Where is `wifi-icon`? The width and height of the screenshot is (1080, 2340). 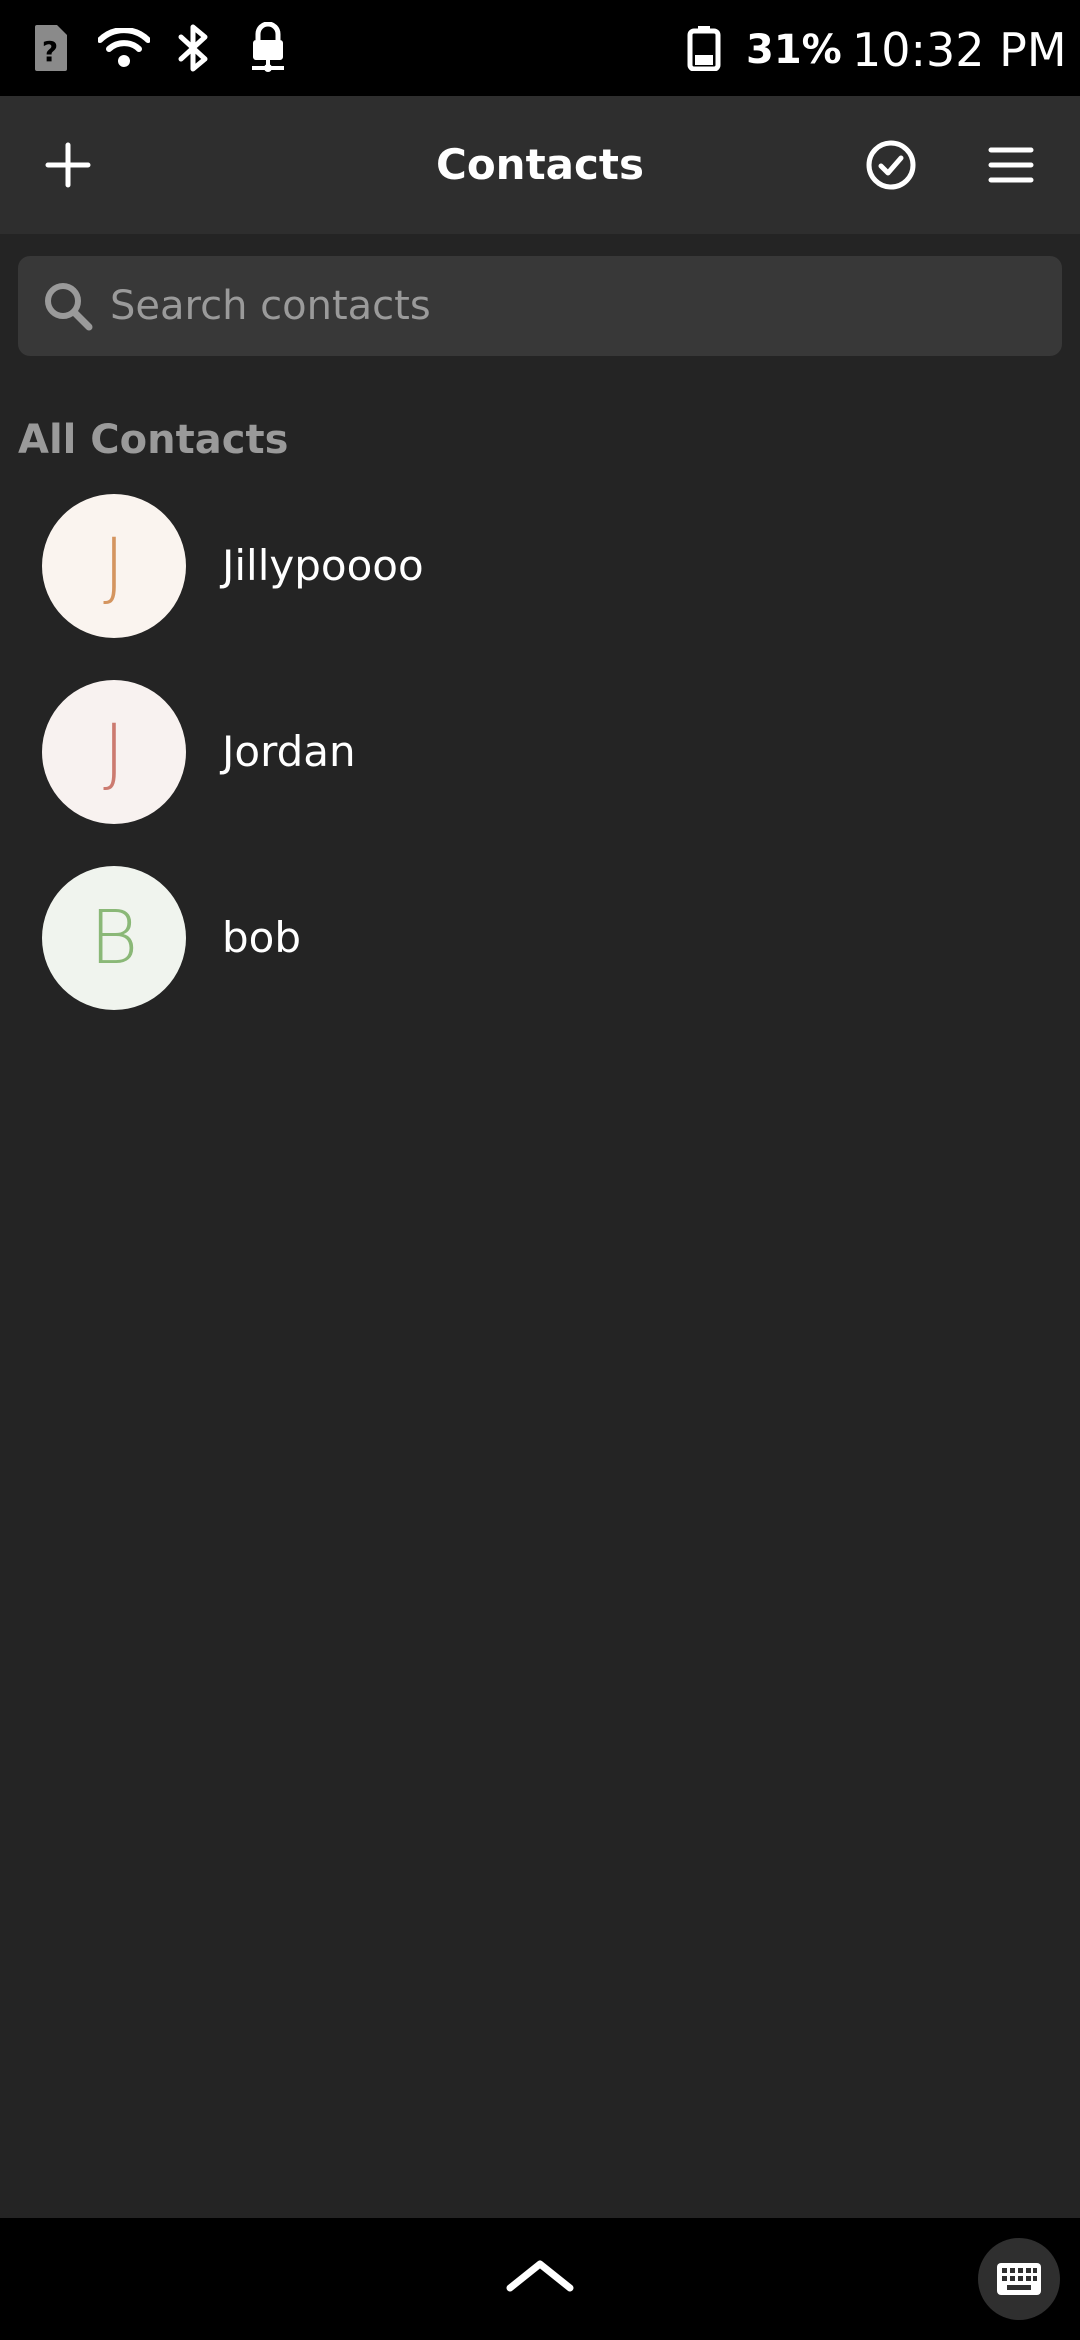
wifi-icon is located at coordinates (124, 48).